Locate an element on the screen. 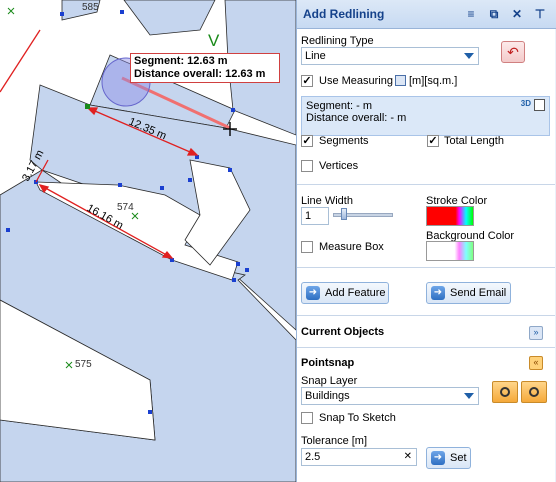 The width and height of the screenshot is (556, 482). snap-edge-button is located at coordinates (534, 392).